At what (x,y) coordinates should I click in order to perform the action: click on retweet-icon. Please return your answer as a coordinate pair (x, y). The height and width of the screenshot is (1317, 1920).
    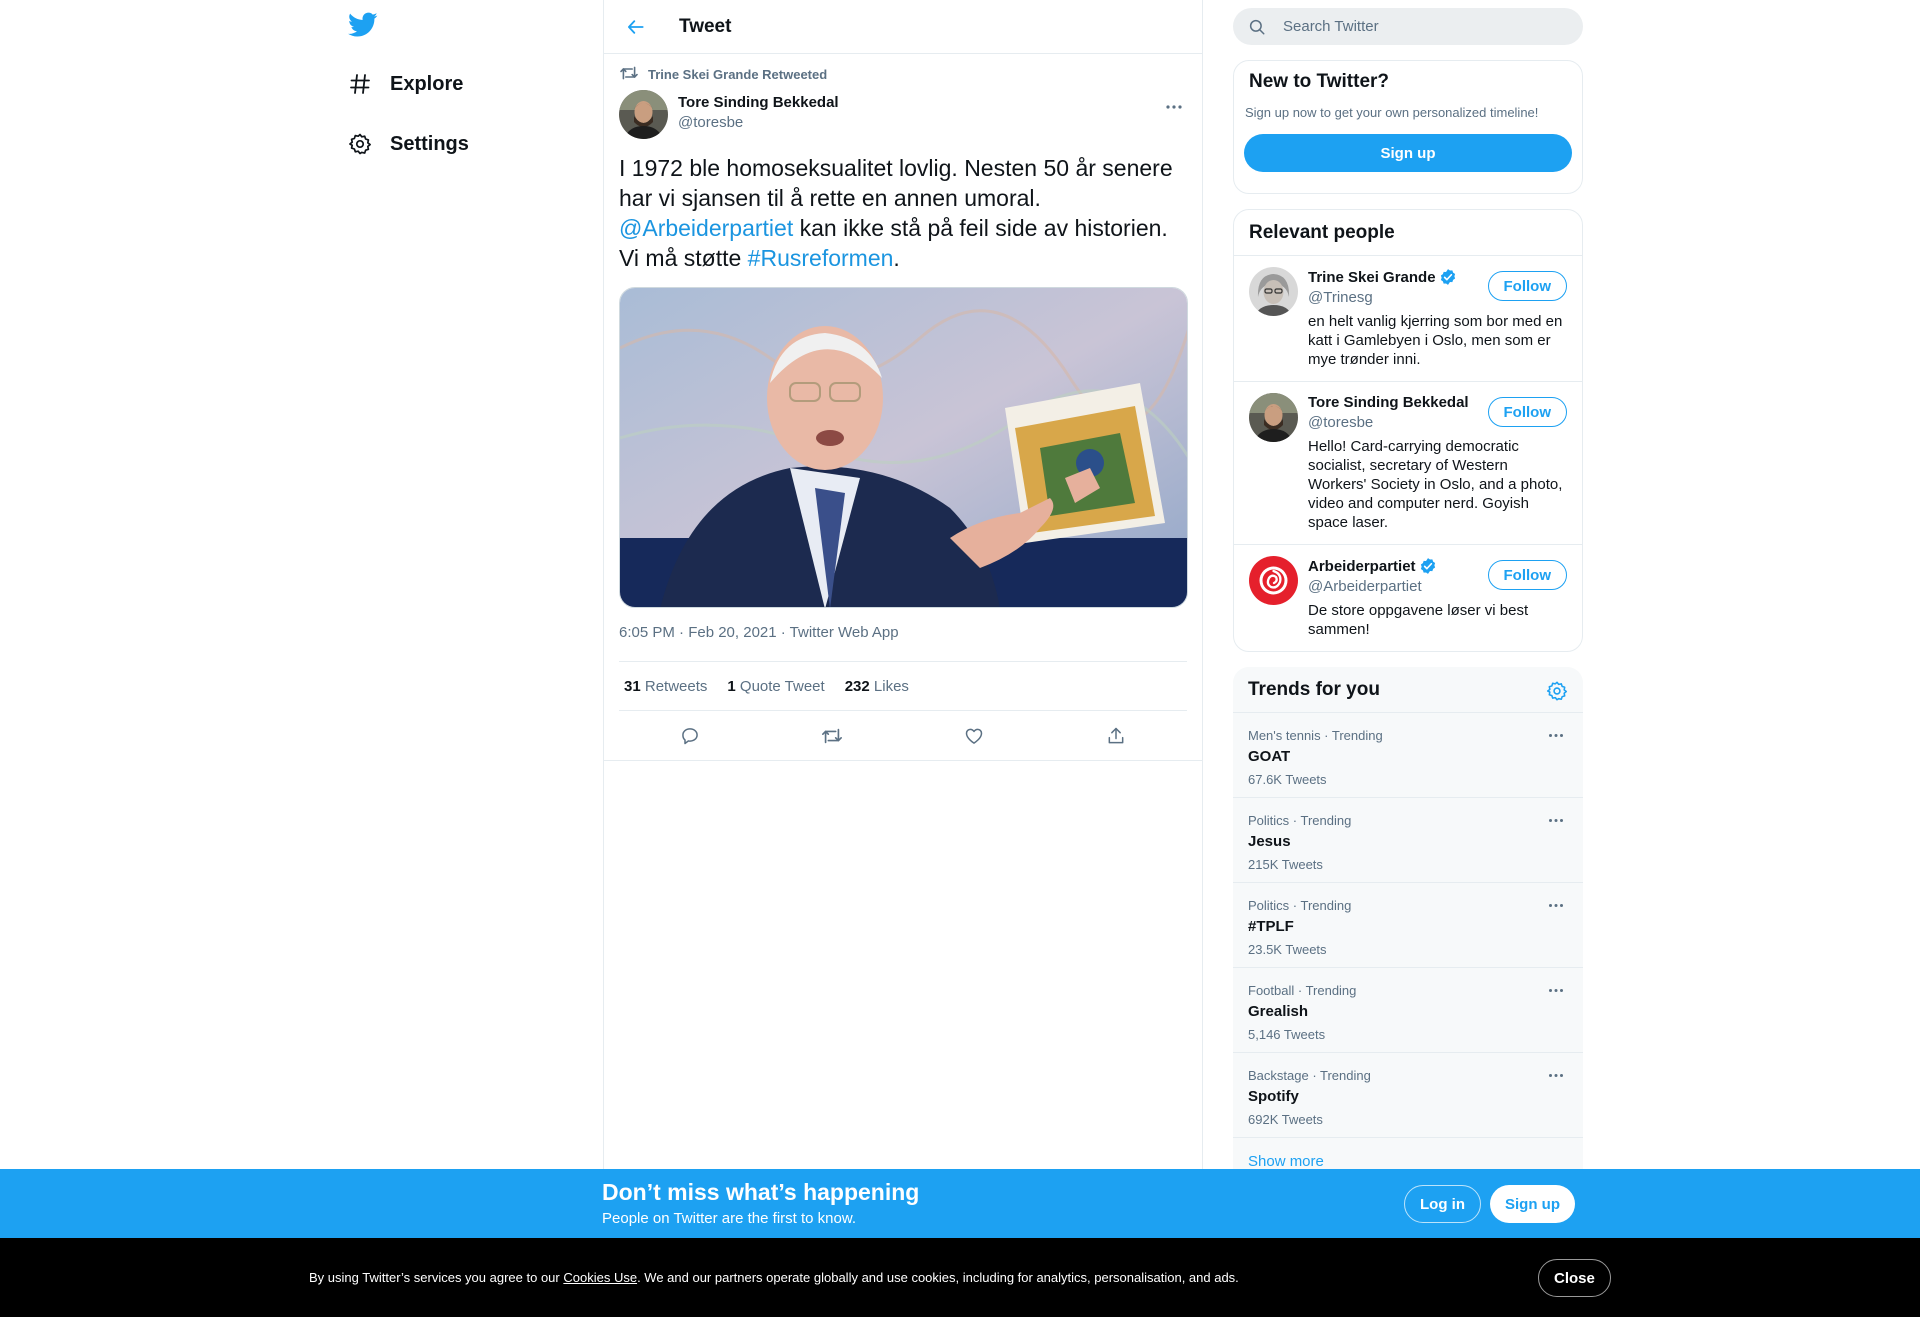
    Looking at the image, I should click on (832, 735).